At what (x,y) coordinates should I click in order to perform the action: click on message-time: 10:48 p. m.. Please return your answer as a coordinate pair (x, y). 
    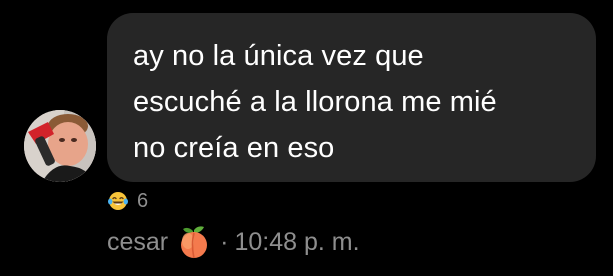
    Looking at the image, I should click on (297, 242).